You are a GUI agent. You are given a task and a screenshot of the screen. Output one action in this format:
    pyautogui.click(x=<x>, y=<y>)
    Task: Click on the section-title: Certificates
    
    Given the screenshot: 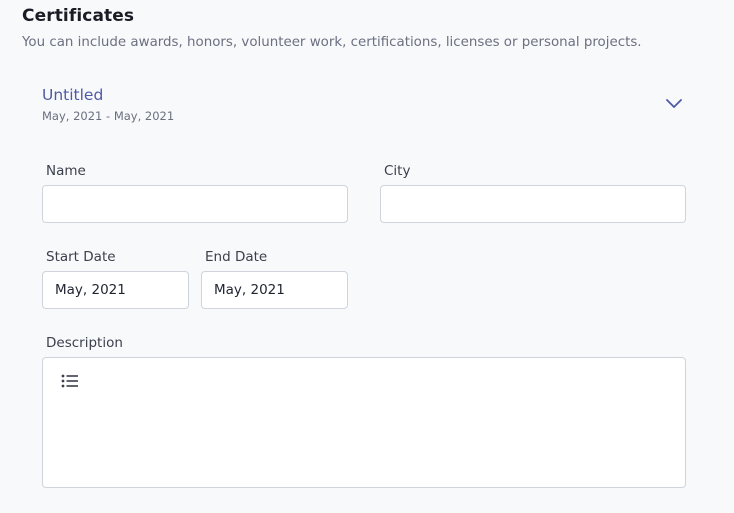 What is the action you would take?
    pyautogui.click(x=78, y=16)
    